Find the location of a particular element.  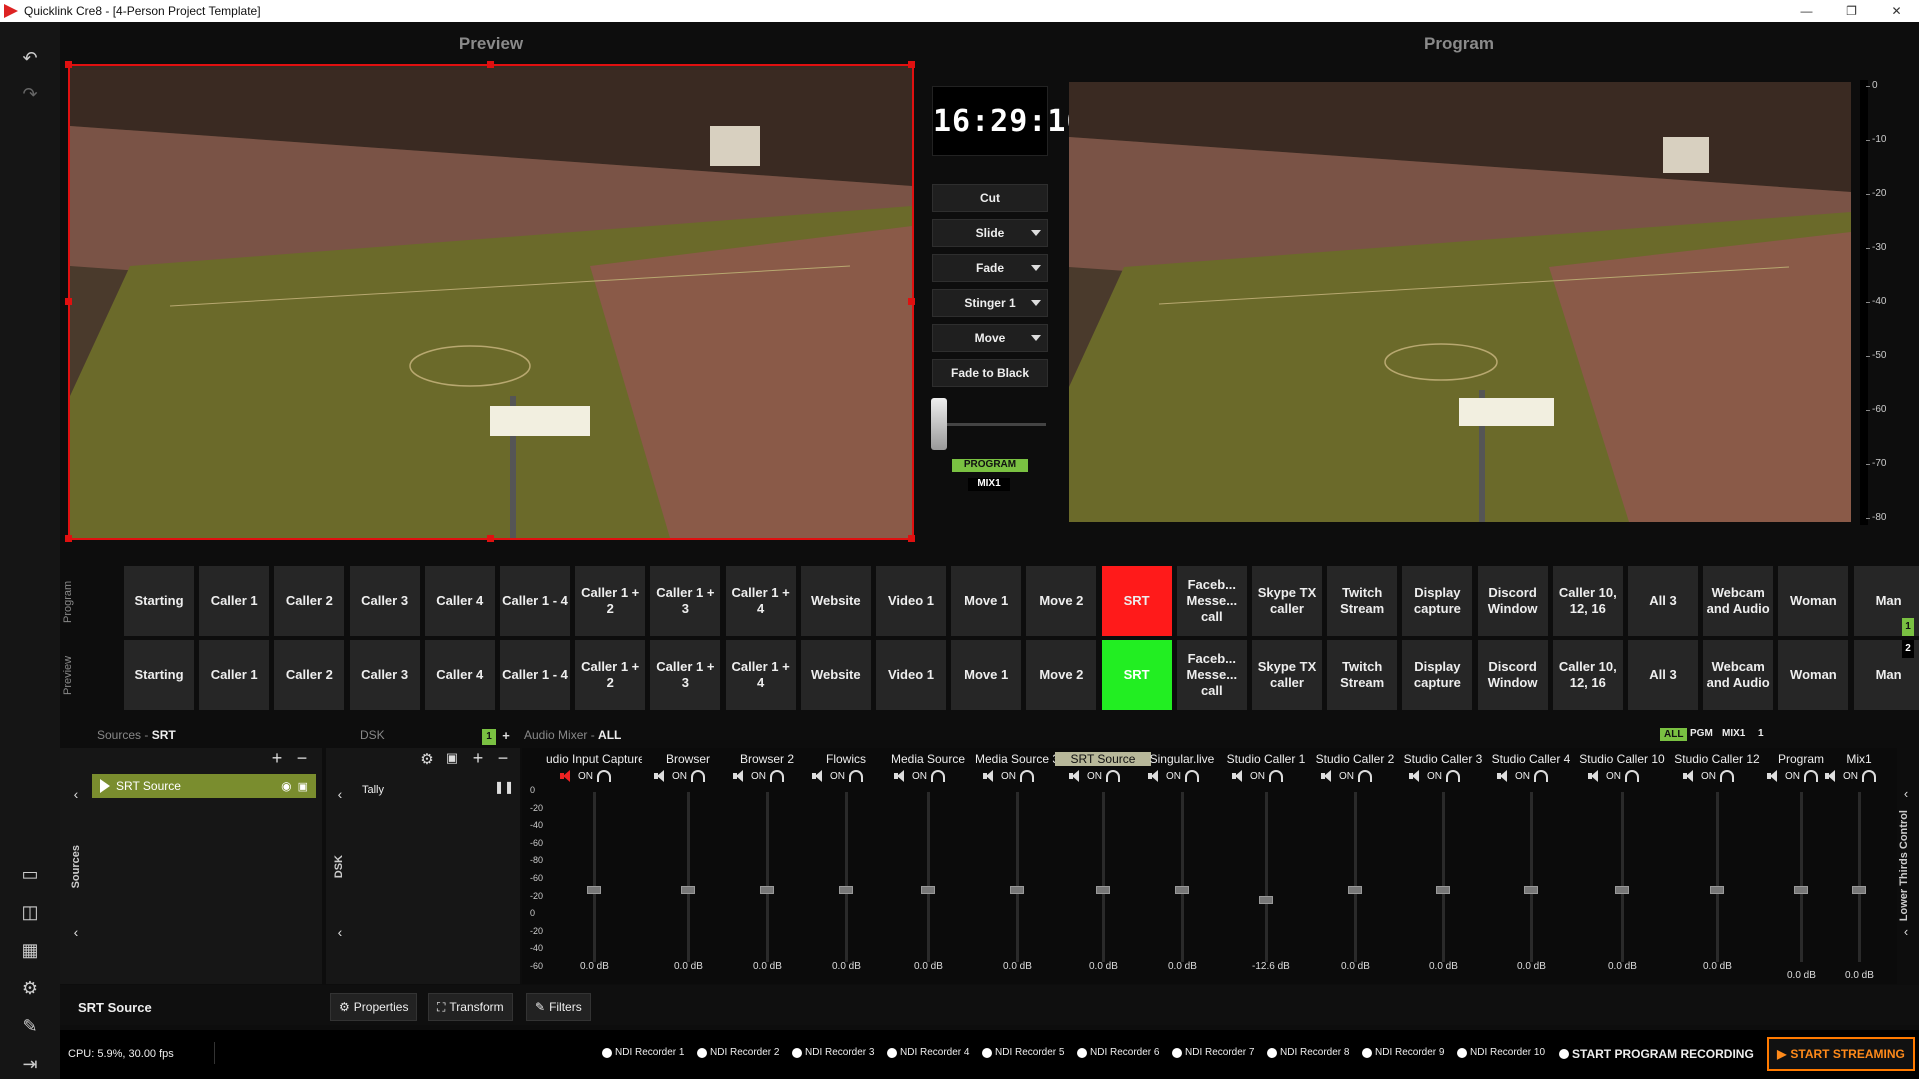

add-icon: + is located at coordinates (277, 758).